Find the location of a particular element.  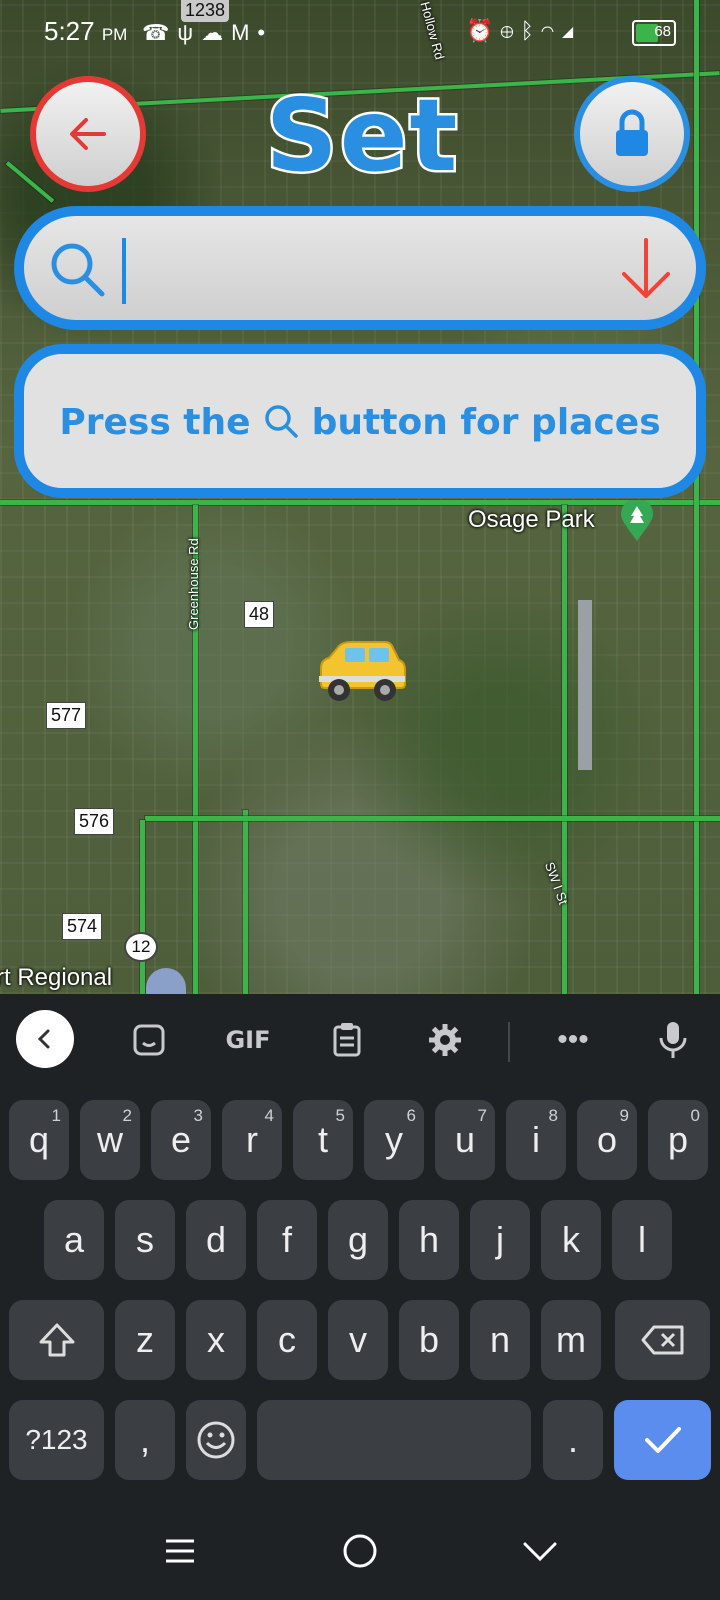

key-label: b is located at coordinates (429, 1339).